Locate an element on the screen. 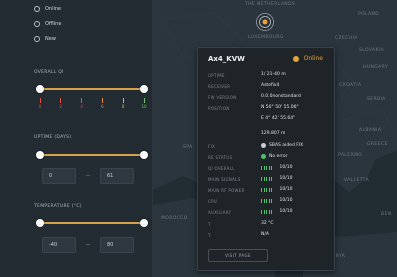 This screenshot has width=397, height=277. info-value-row: SBAS aided FIX is located at coordinates (282, 145).